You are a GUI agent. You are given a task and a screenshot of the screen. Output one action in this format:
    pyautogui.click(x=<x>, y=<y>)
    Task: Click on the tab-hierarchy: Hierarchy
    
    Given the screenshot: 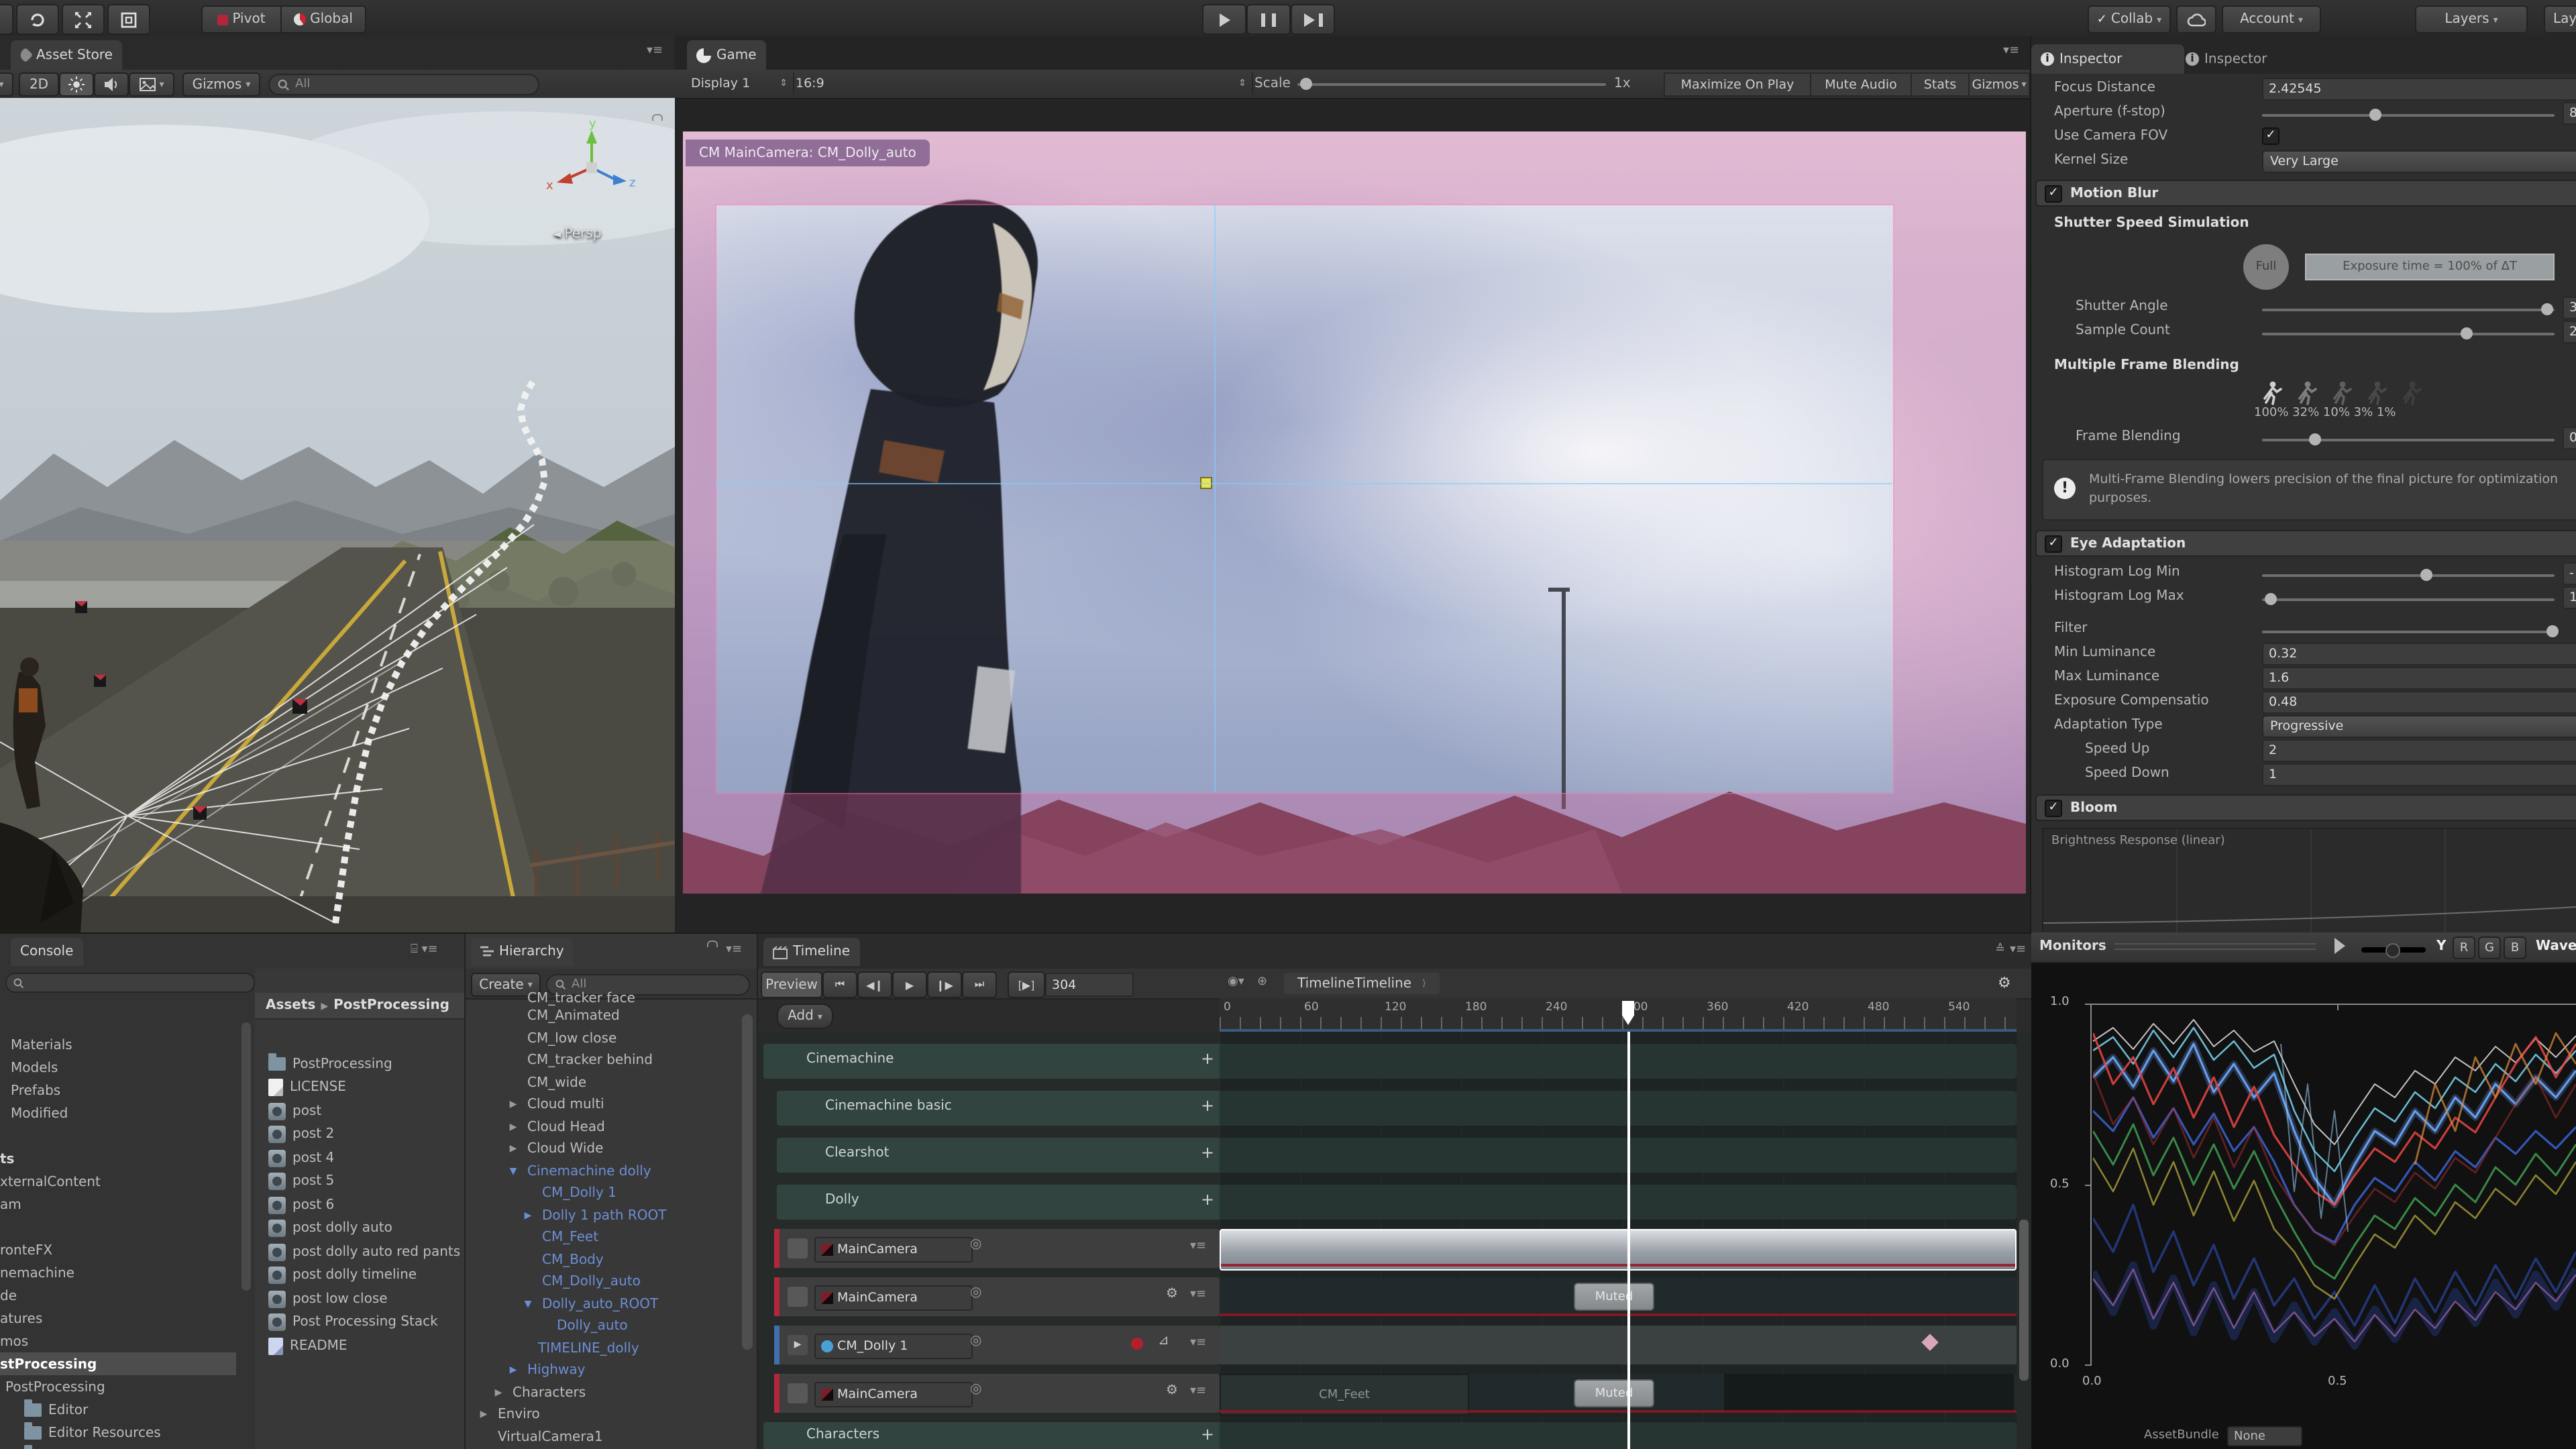 What is the action you would take?
    pyautogui.click(x=522, y=952)
    